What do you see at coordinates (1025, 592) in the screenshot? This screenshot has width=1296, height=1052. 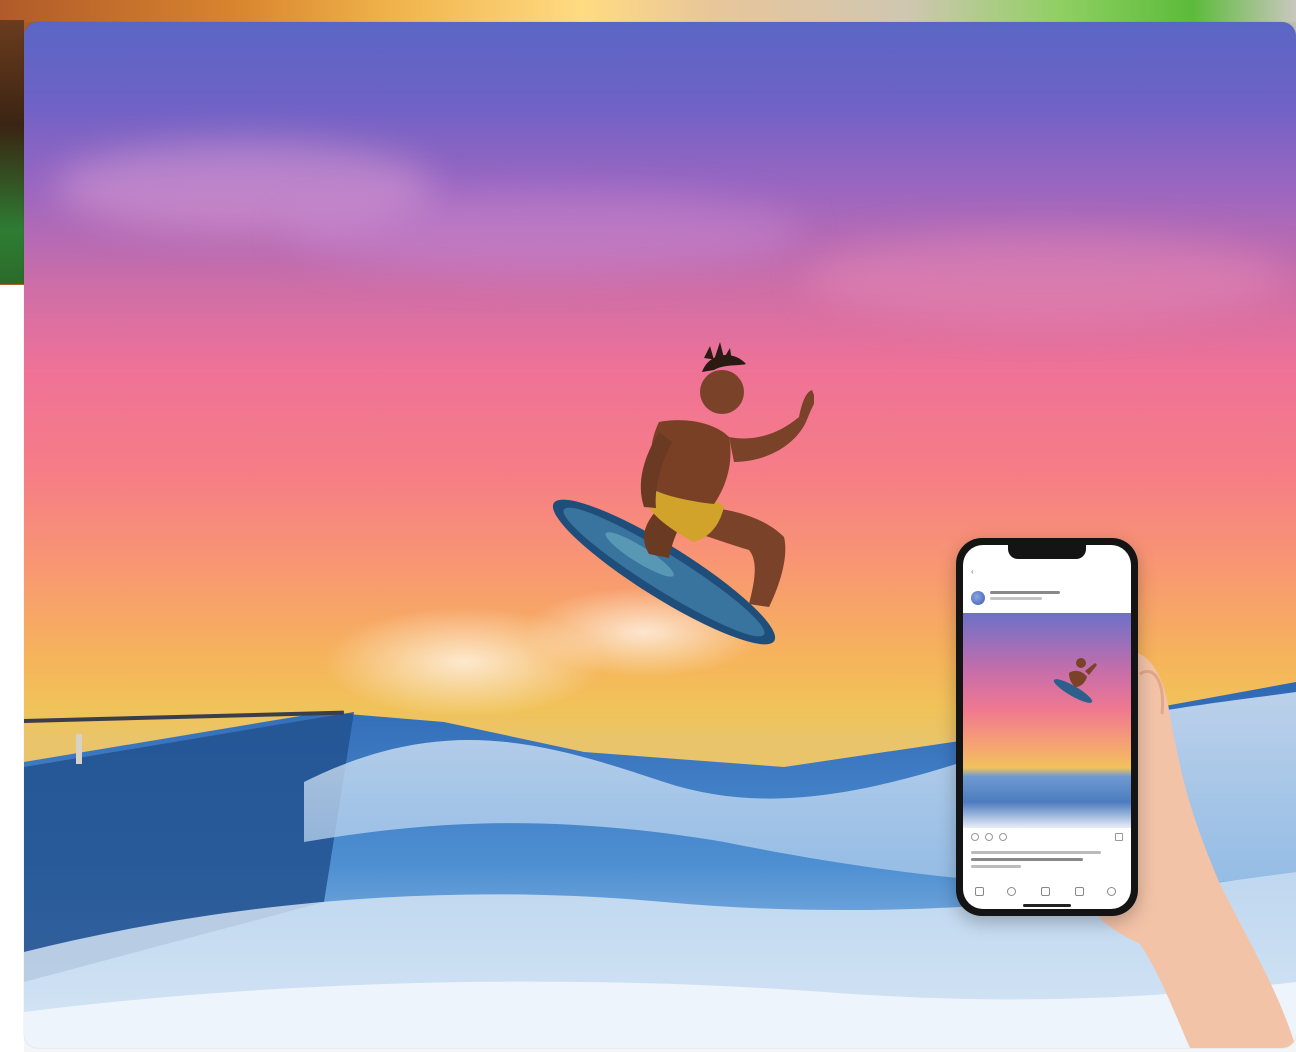 I see `post-username` at bounding box center [1025, 592].